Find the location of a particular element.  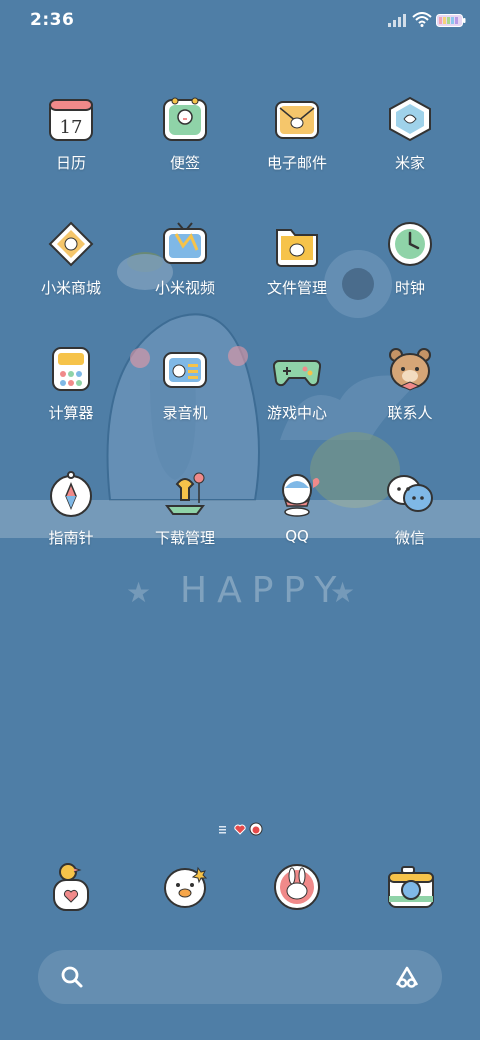

mi-video-icon is located at coordinates (185, 243).